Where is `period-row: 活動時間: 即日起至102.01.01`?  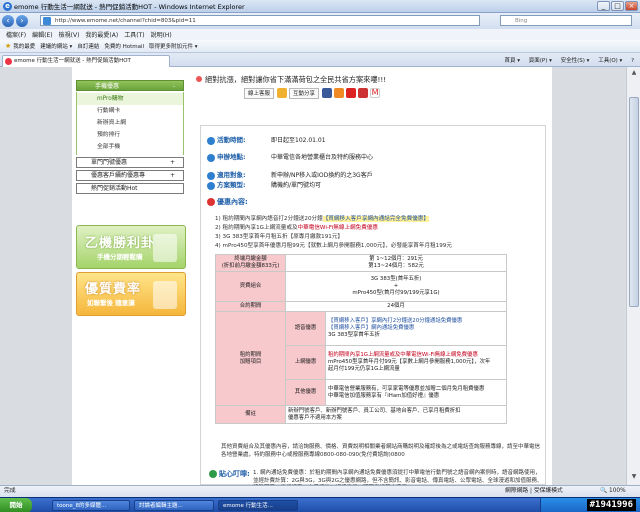 period-row: 活動時間: 即日起至102.01.01 is located at coordinates (266, 139).